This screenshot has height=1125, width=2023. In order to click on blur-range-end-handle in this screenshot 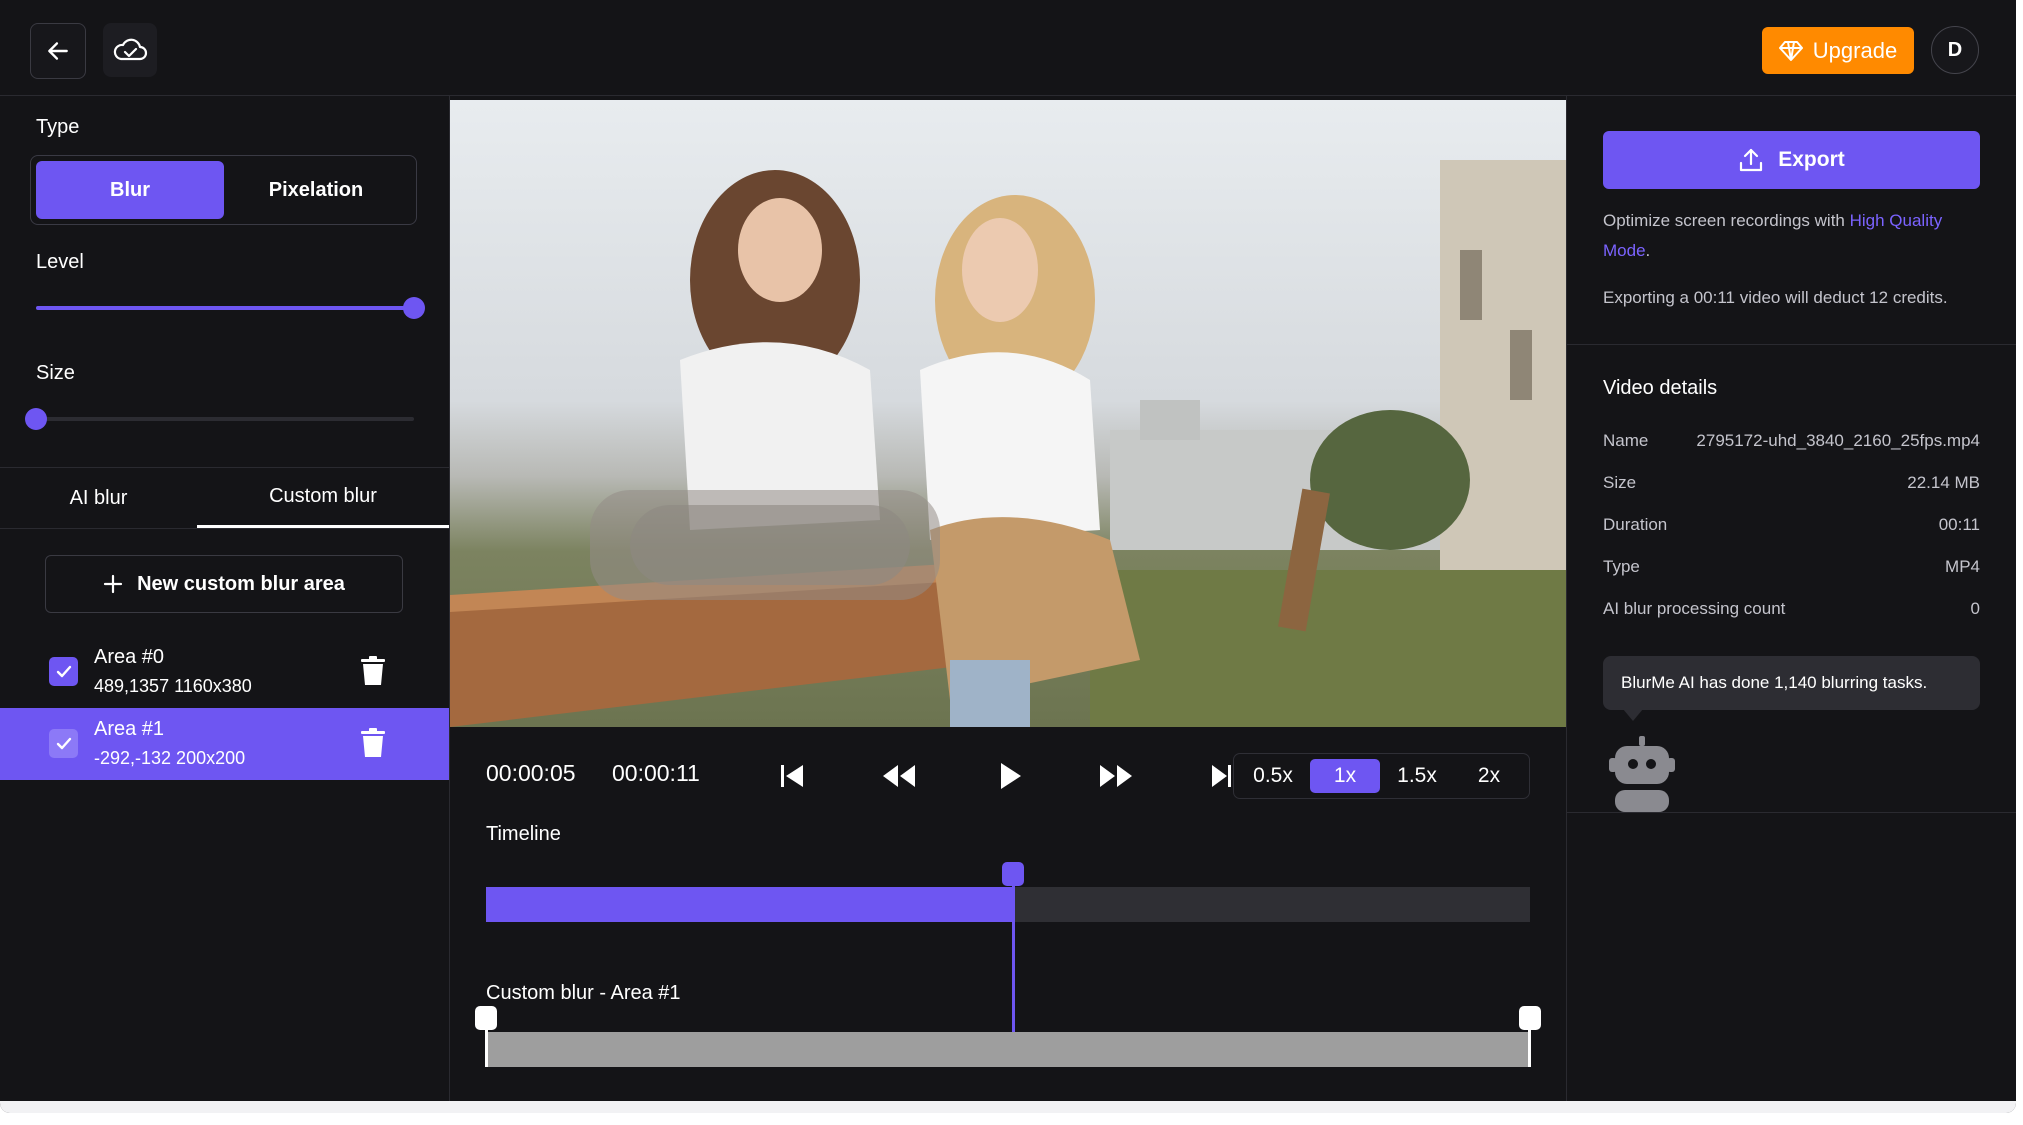, I will do `click(1530, 1018)`.